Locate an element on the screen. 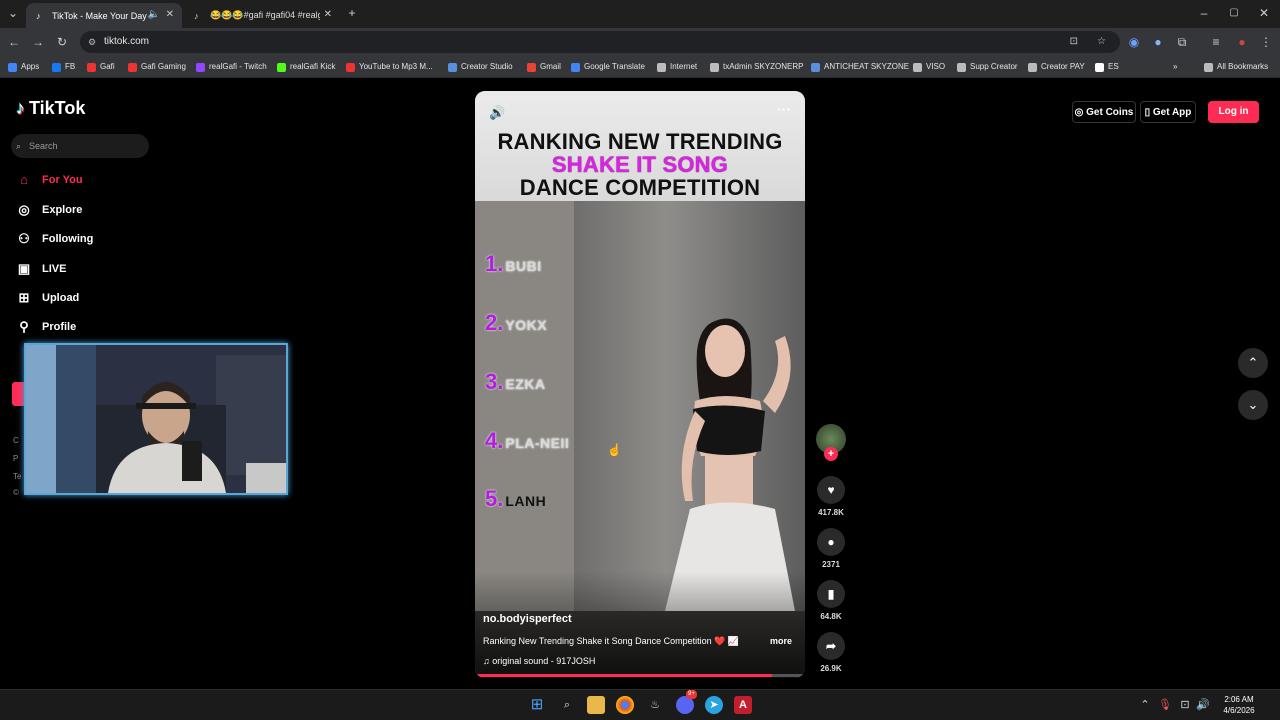  get-coins-button: ◎ Get Coins is located at coordinates (1104, 112).